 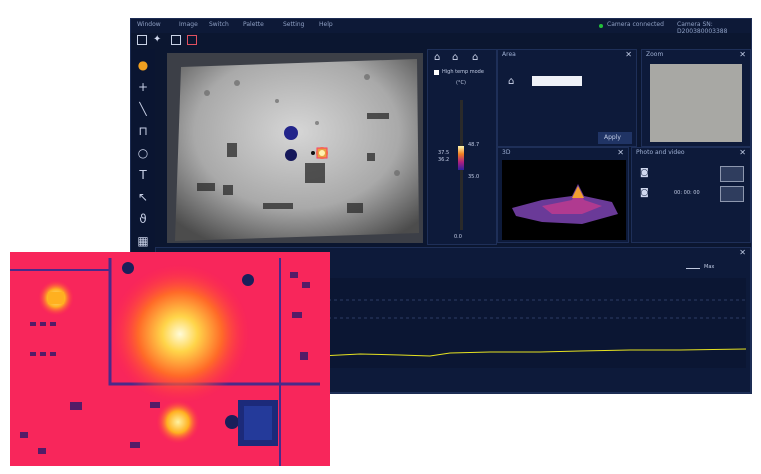 I want to click on video-icon: ◙, so click(x=644, y=193).